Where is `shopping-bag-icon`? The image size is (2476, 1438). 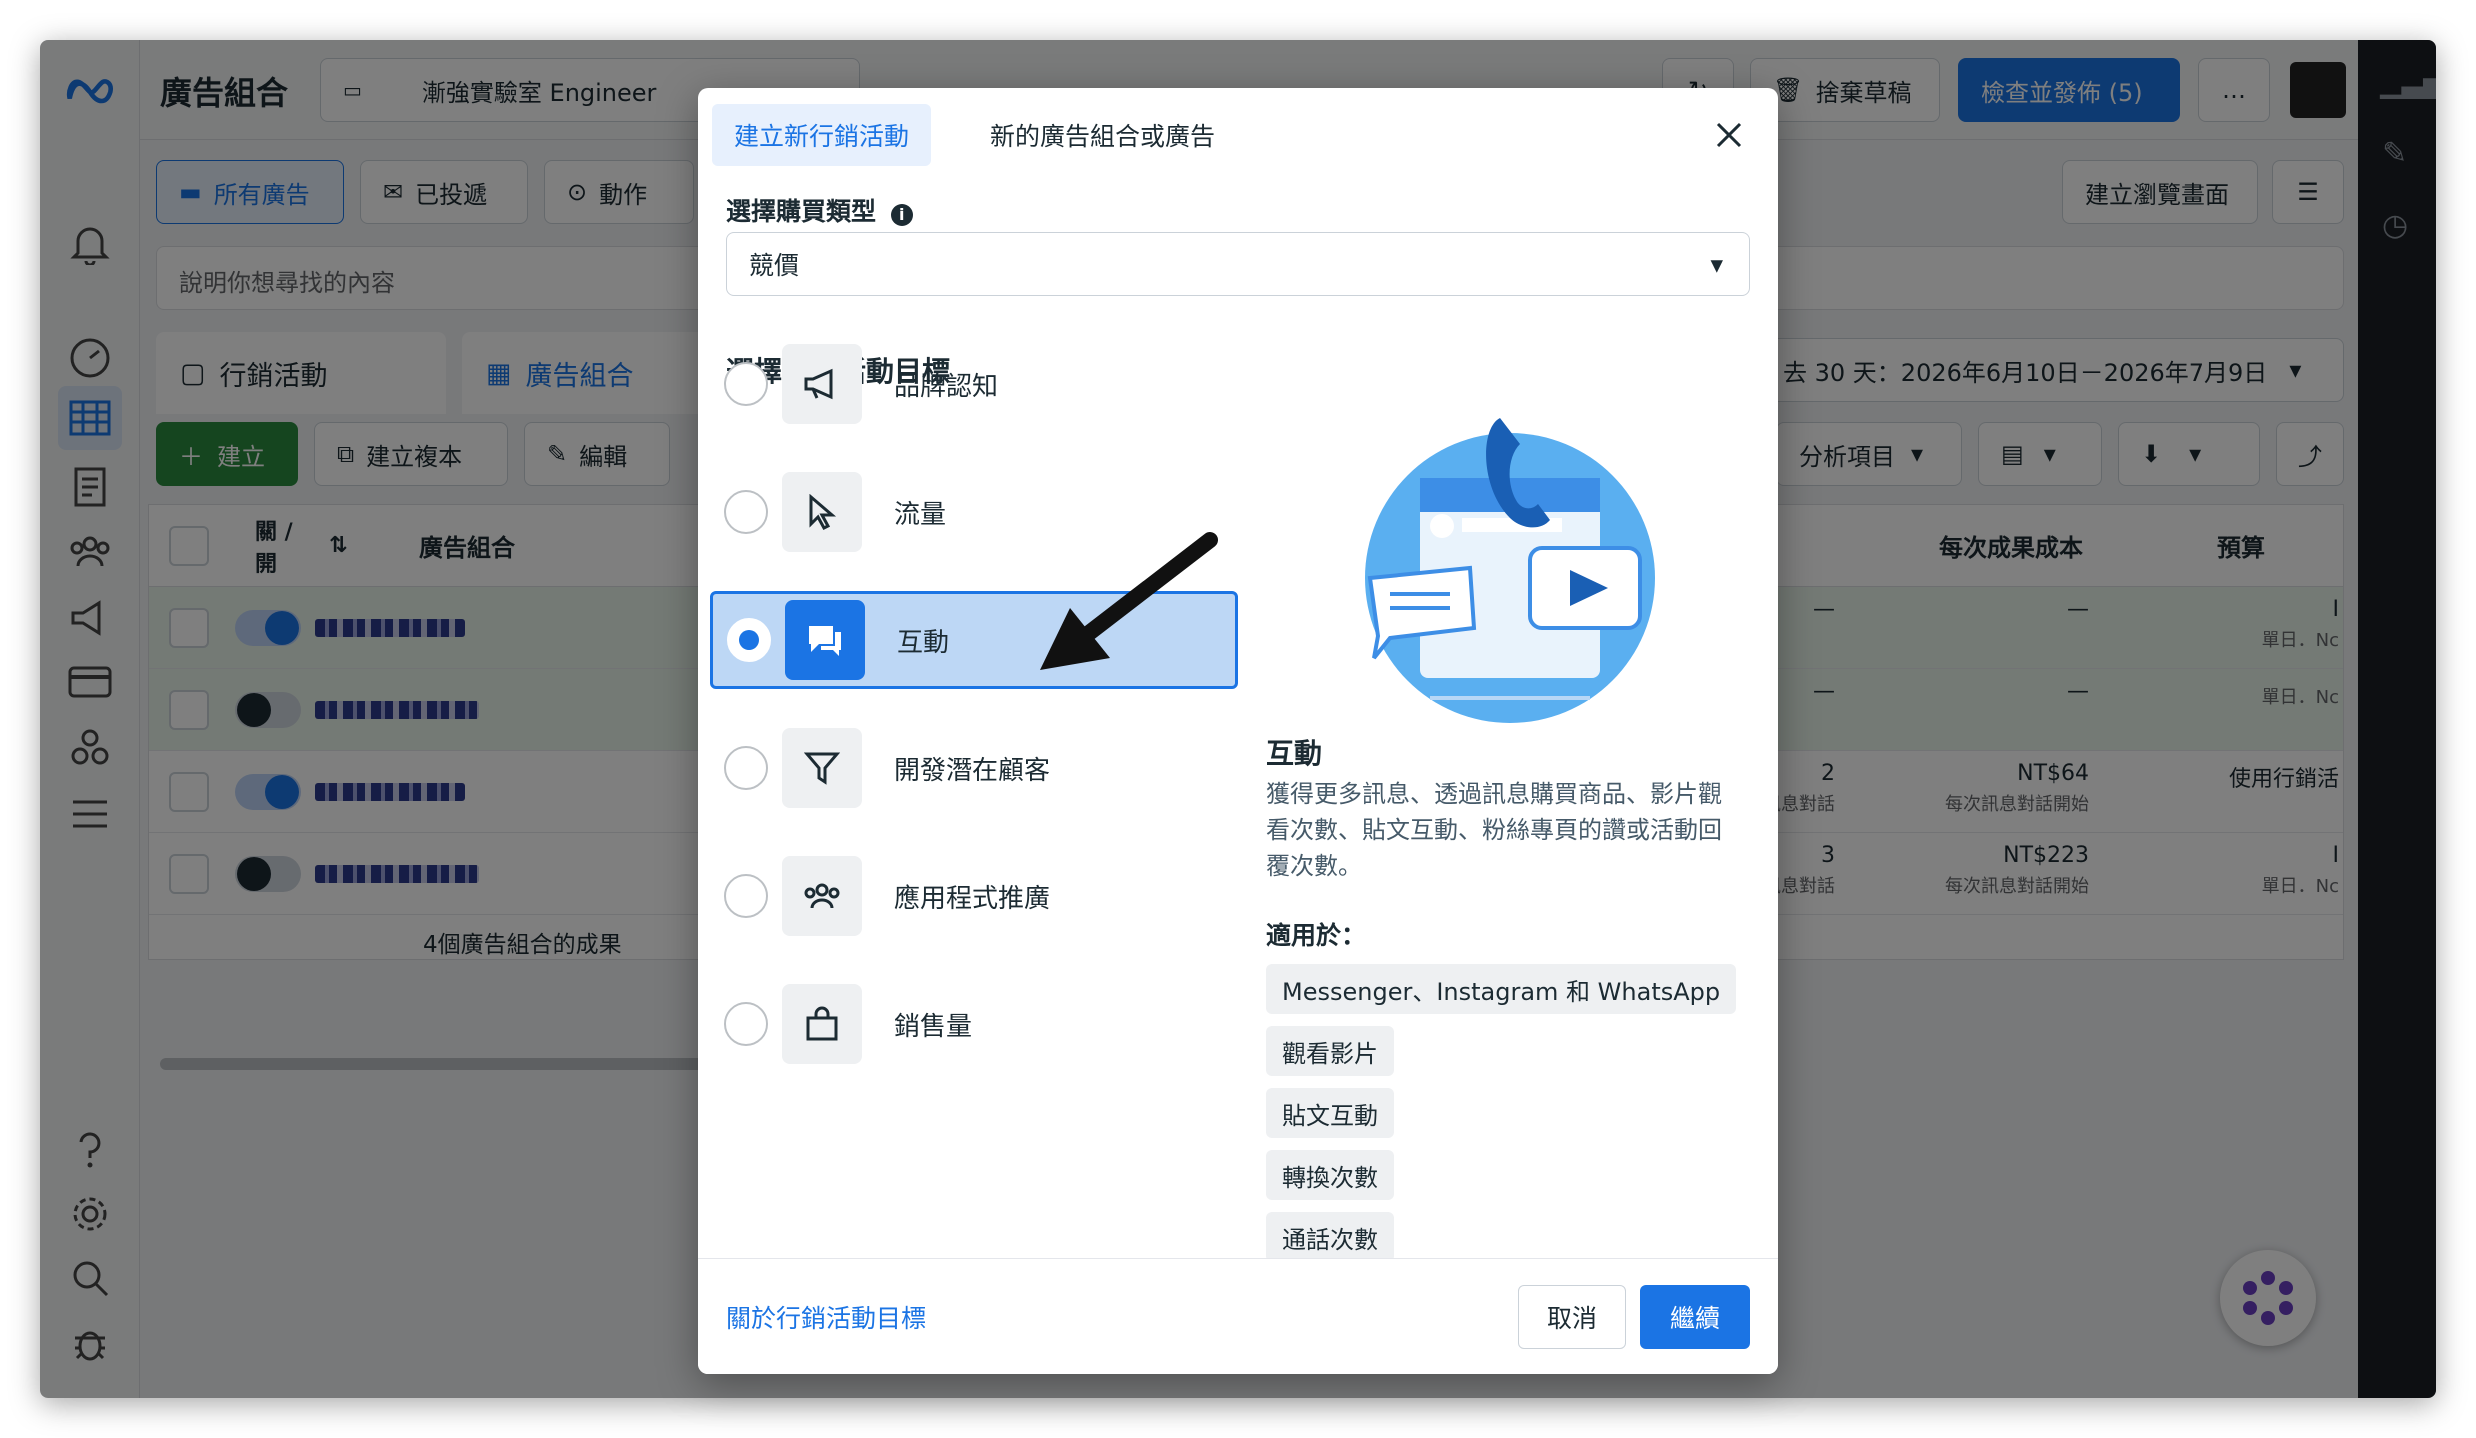 shopping-bag-icon is located at coordinates (822, 1024).